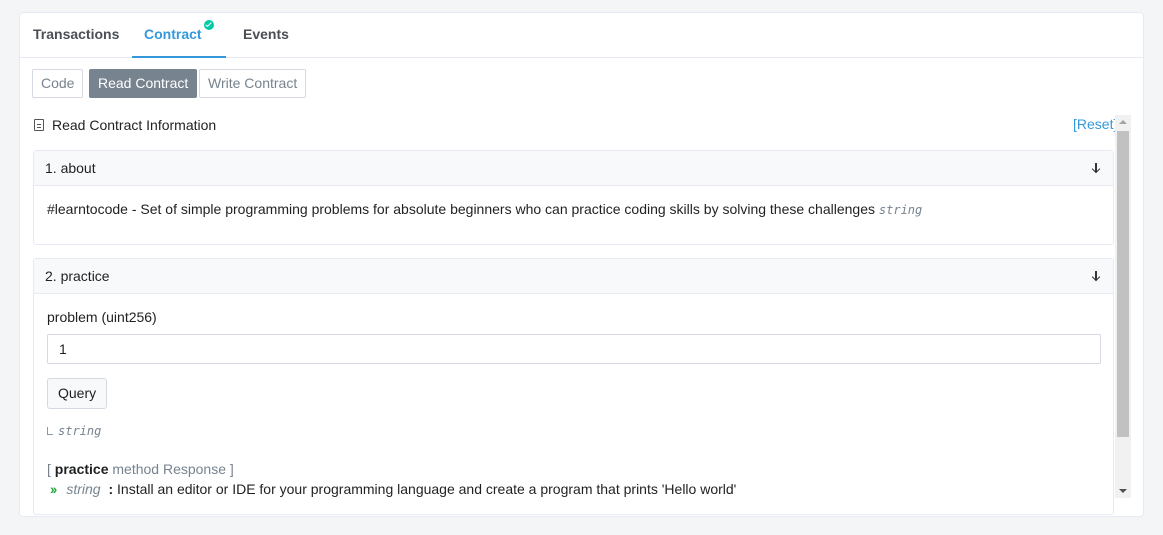 Image resolution: width=1163 pixels, height=535 pixels. What do you see at coordinates (1123, 284) in the screenshot?
I see `scrollbar-thumb` at bounding box center [1123, 284].